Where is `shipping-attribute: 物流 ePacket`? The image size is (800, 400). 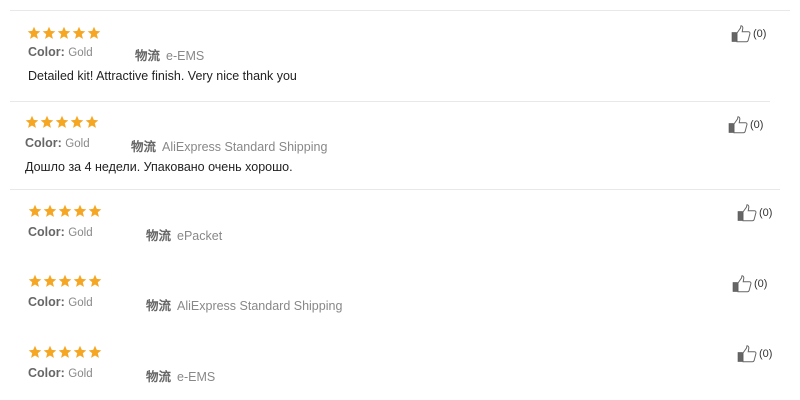
shipping-attribute: 物流 ePacket is located at coordinates (184, 234).